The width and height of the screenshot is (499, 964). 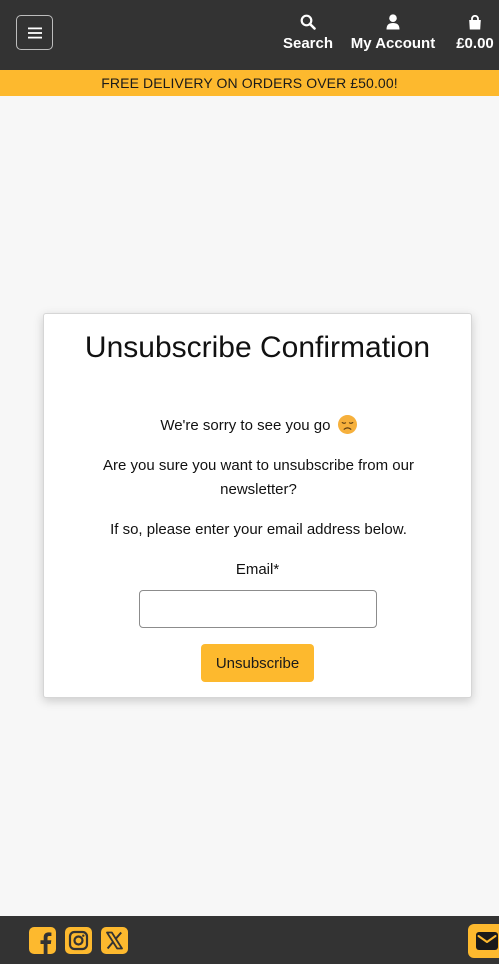 What do you see at coordinates (245, 425) in the screenshot?
I see `sorry-text: We're sorry to see you go` at bounding box center [245, 425].